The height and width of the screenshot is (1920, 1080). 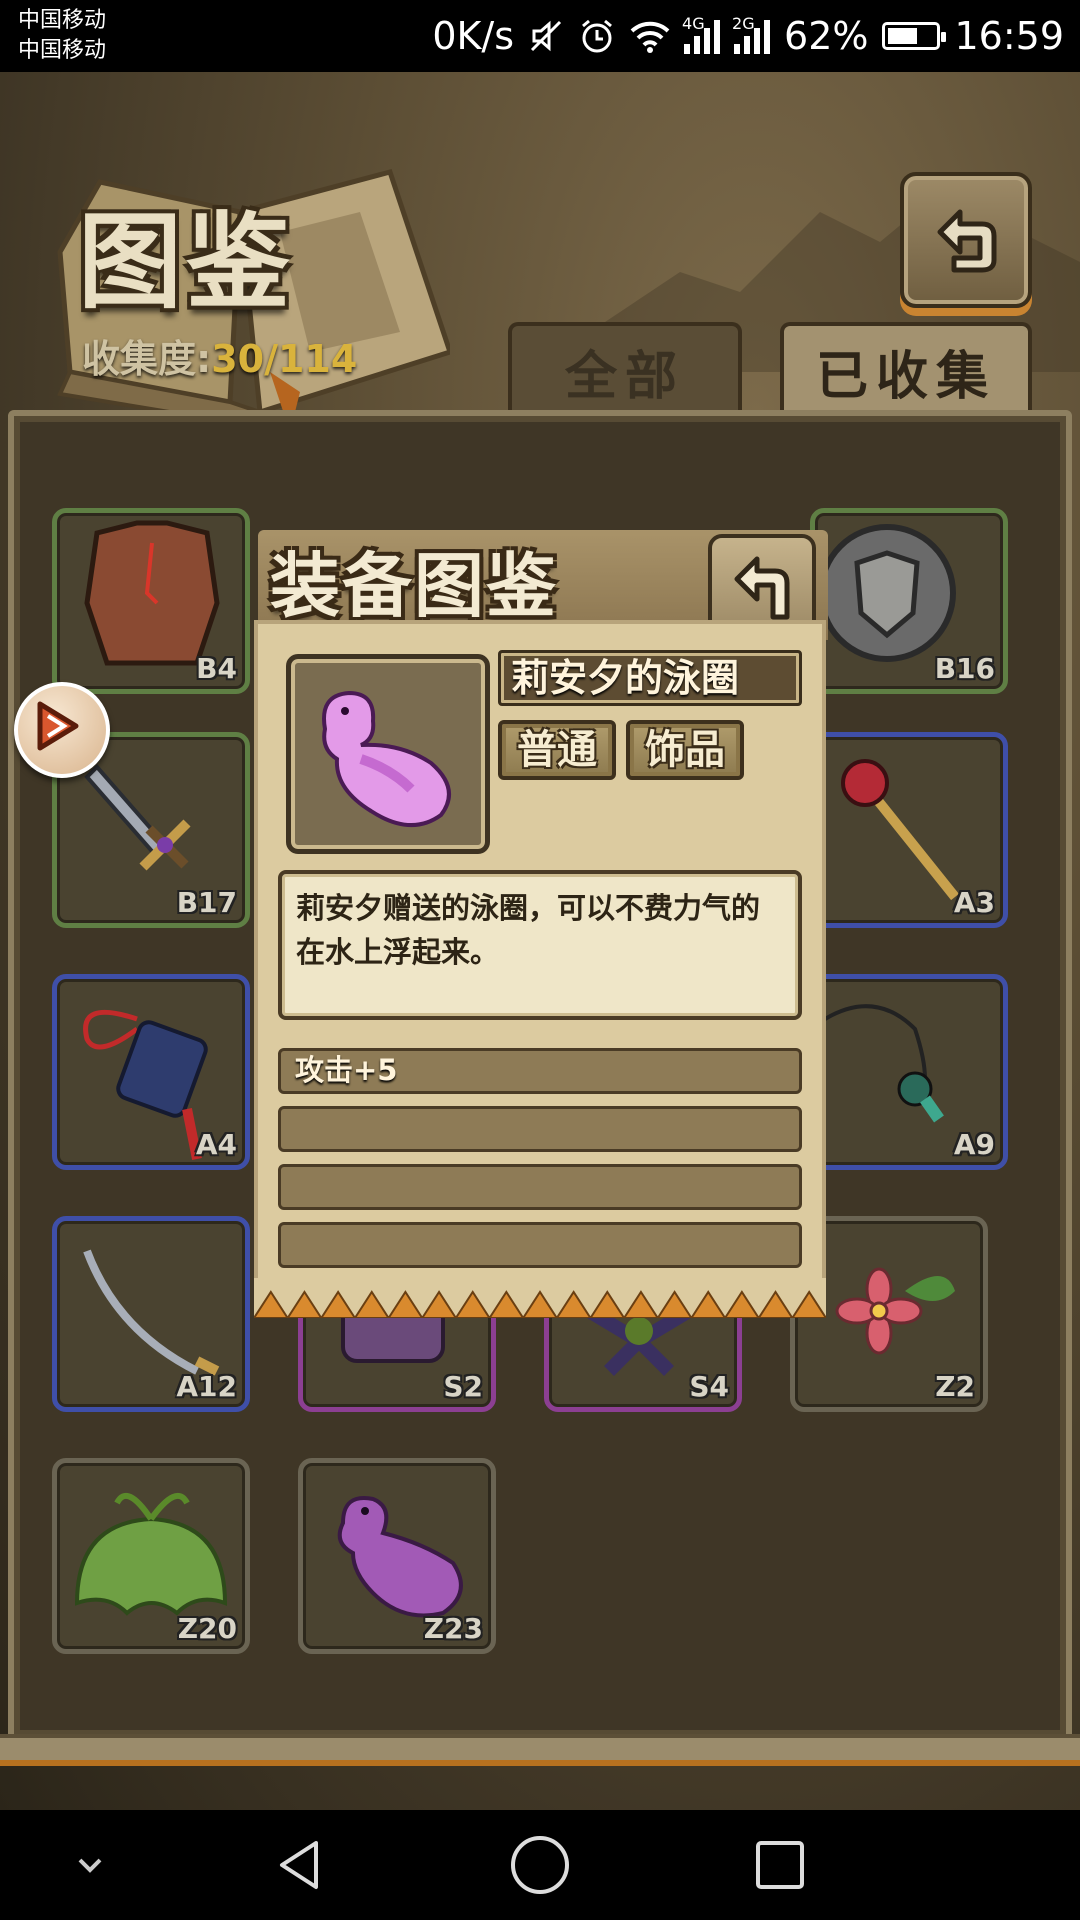 I want to click on recents-square-icon, so click(x=780, y=1865).